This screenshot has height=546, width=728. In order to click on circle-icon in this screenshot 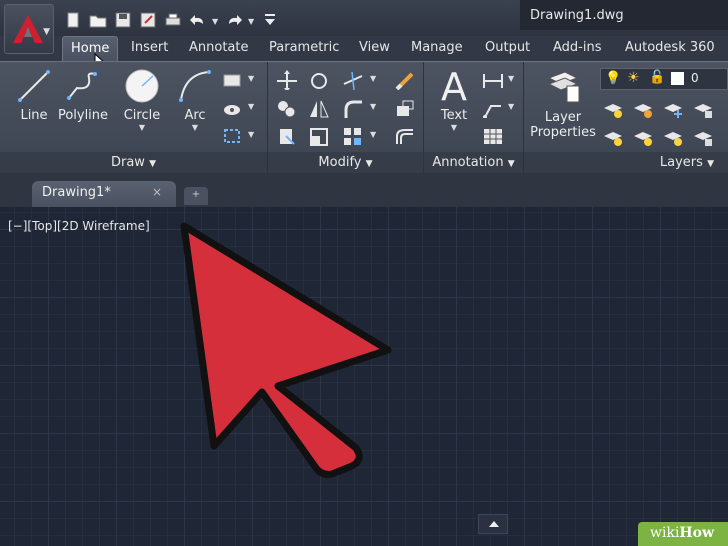, I will do `click(142, 86)`.